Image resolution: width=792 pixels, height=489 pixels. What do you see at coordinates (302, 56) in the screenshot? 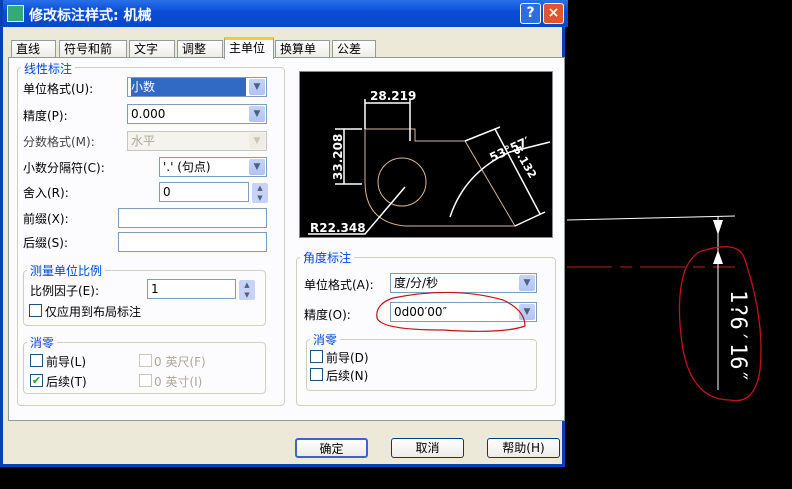
I see `tab-alternate-units: 换算单位` at bounding box center [302, 56].